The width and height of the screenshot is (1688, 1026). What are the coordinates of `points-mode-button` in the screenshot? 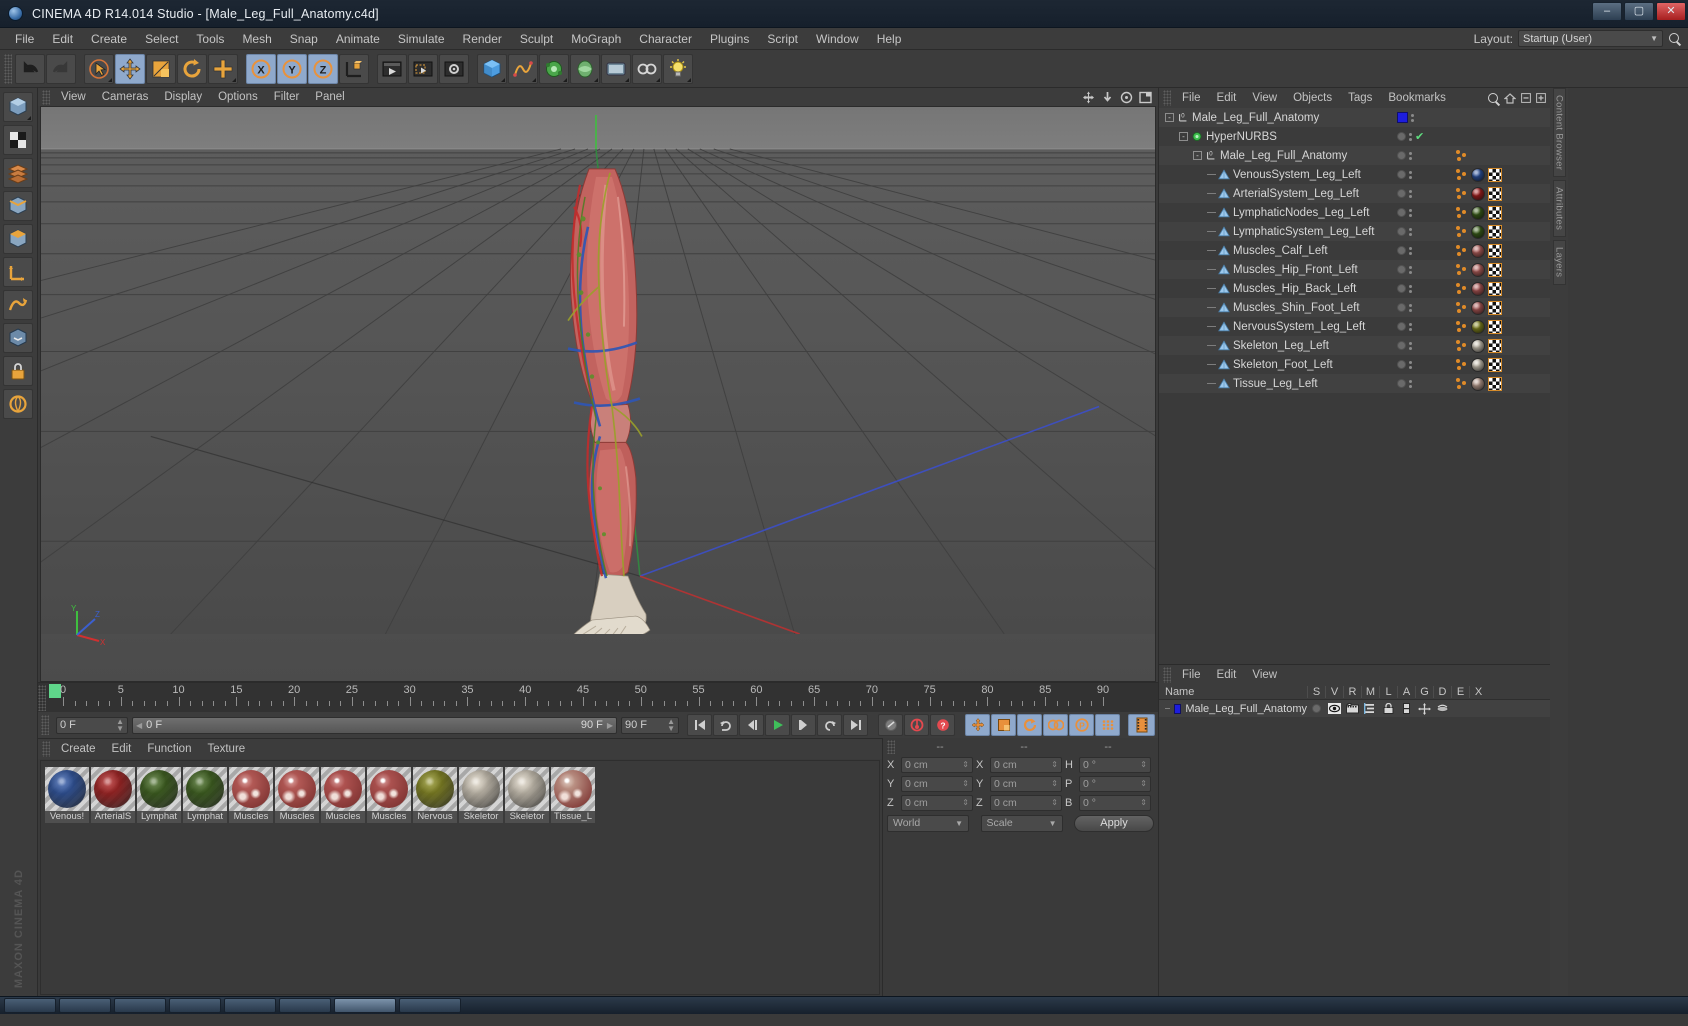 It's located at (18, 173).